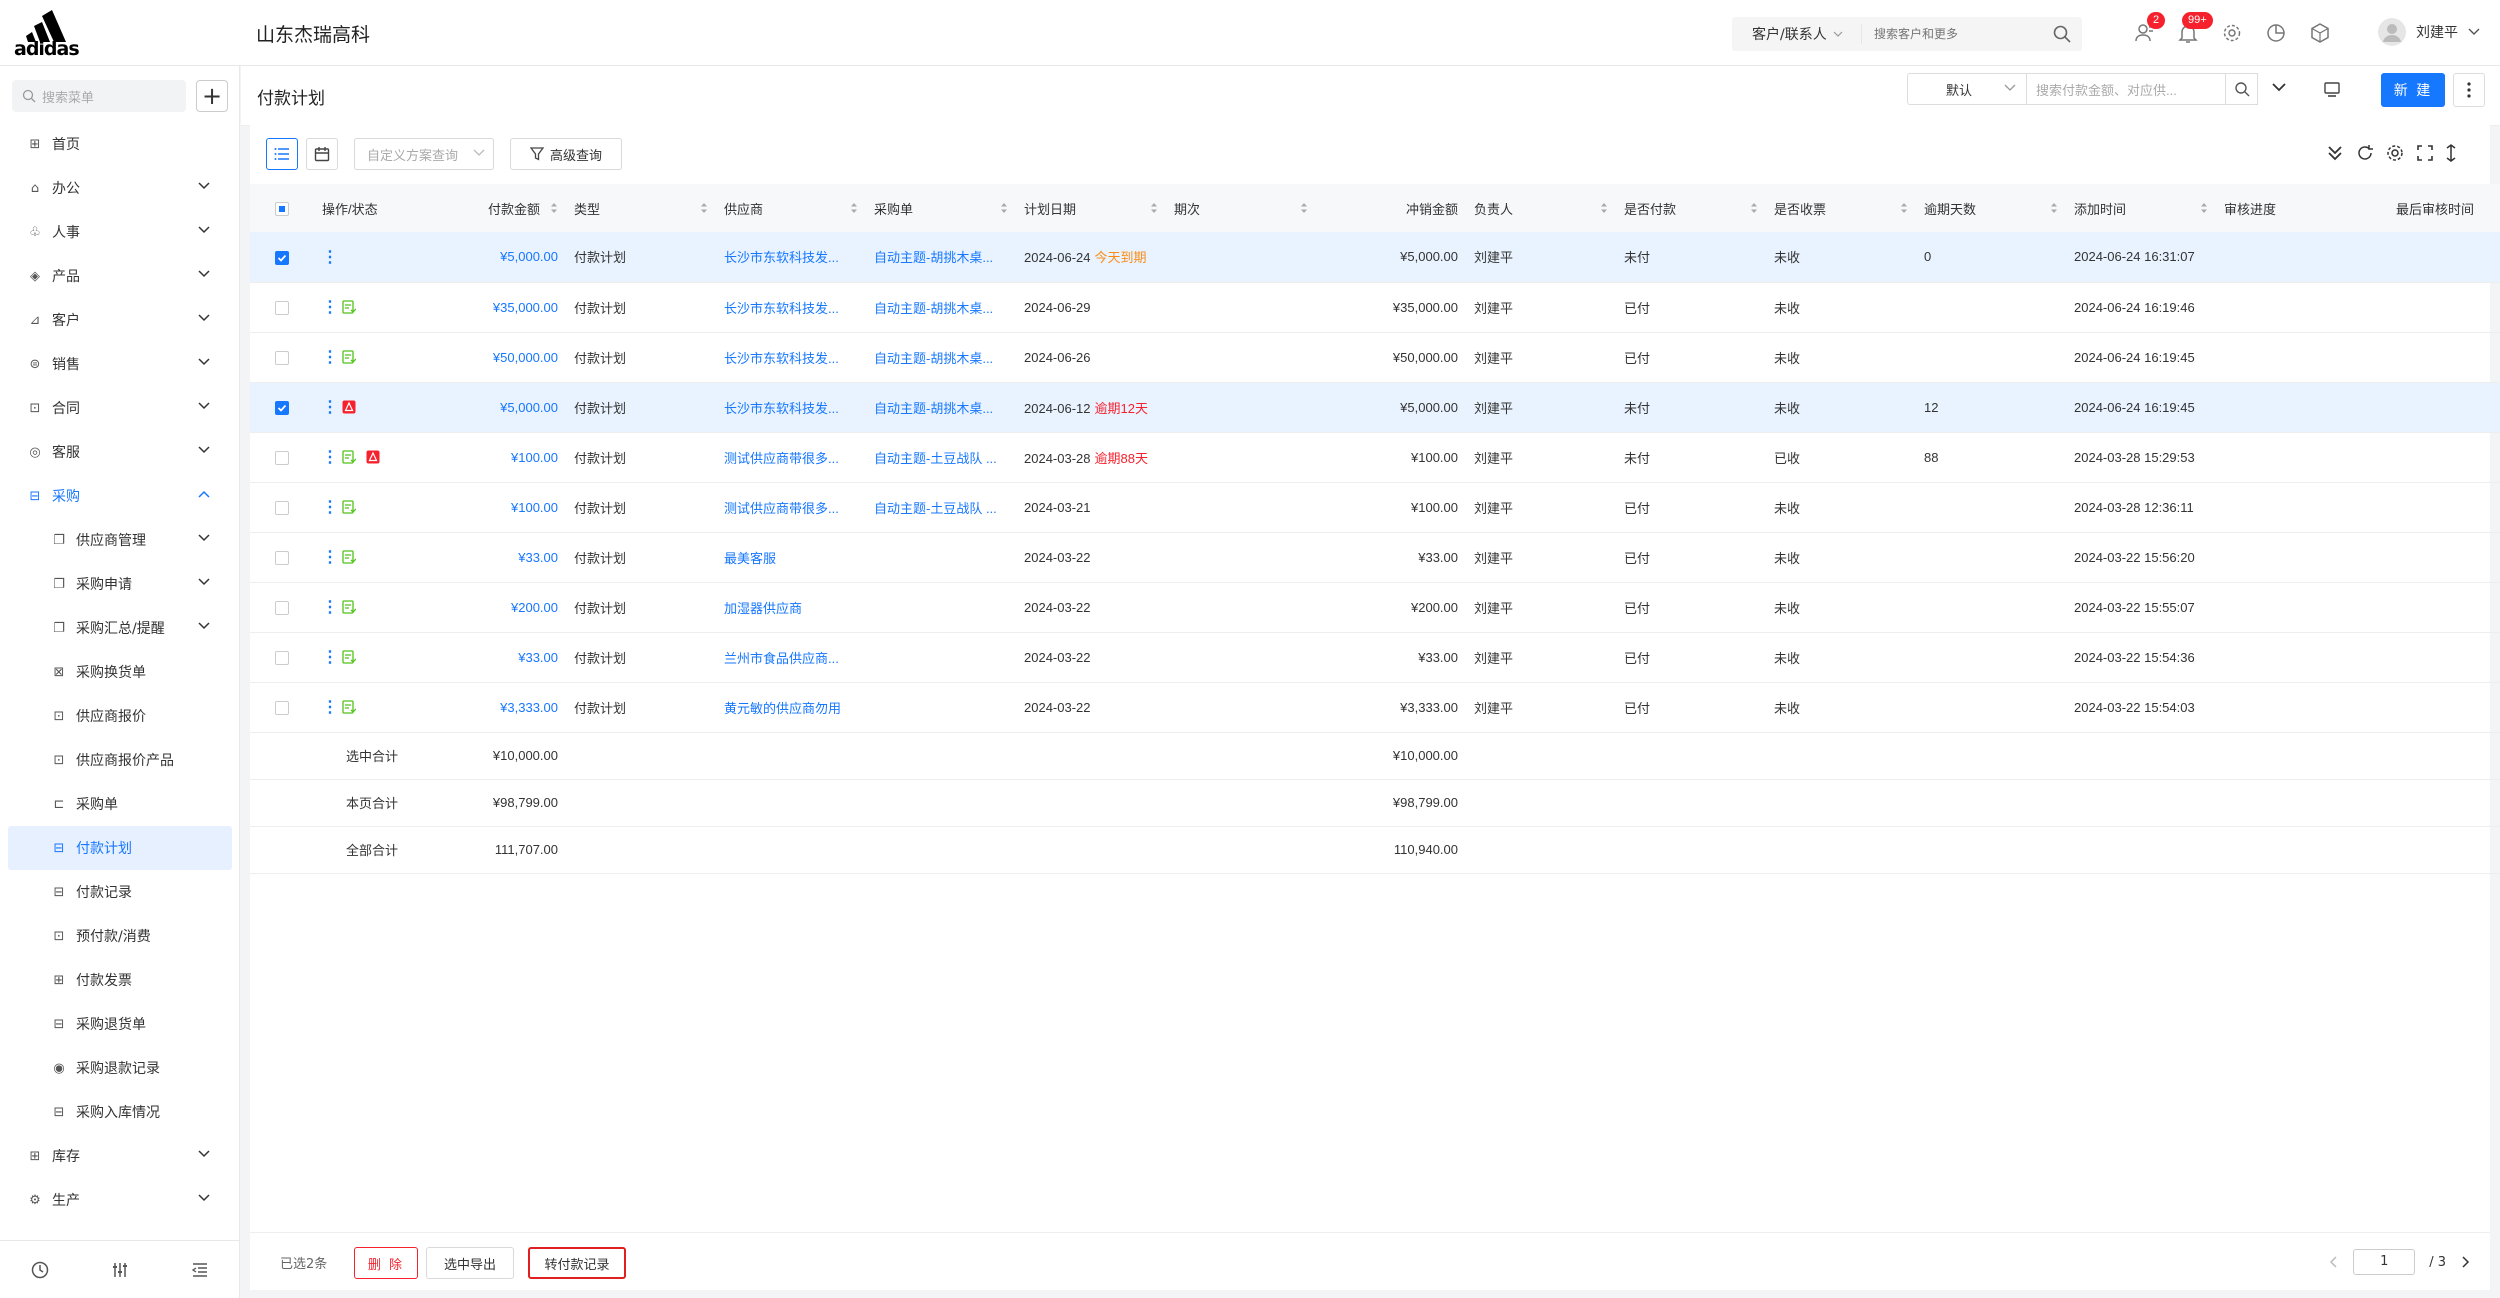  I want to click on supplier-link: 黄元敏的供应商勿用, so click(791, 707).